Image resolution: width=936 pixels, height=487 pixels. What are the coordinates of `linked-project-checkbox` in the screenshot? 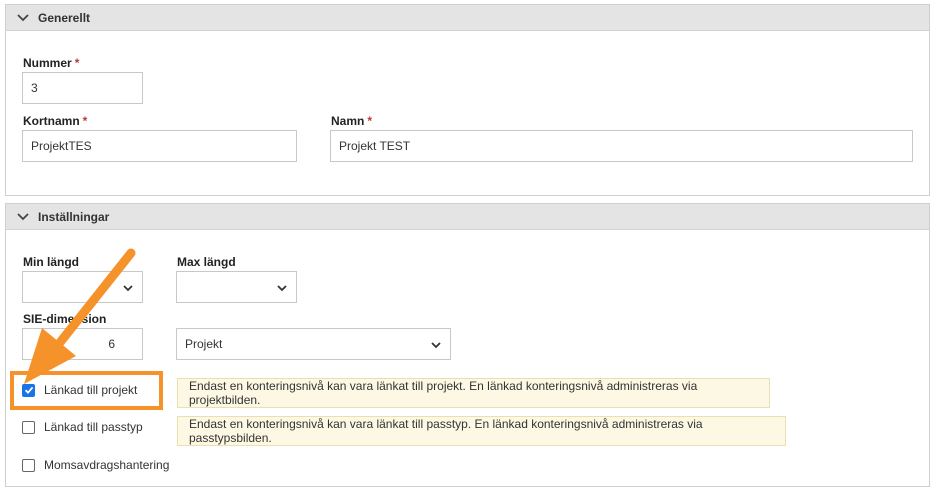 It's located at (28, 390).